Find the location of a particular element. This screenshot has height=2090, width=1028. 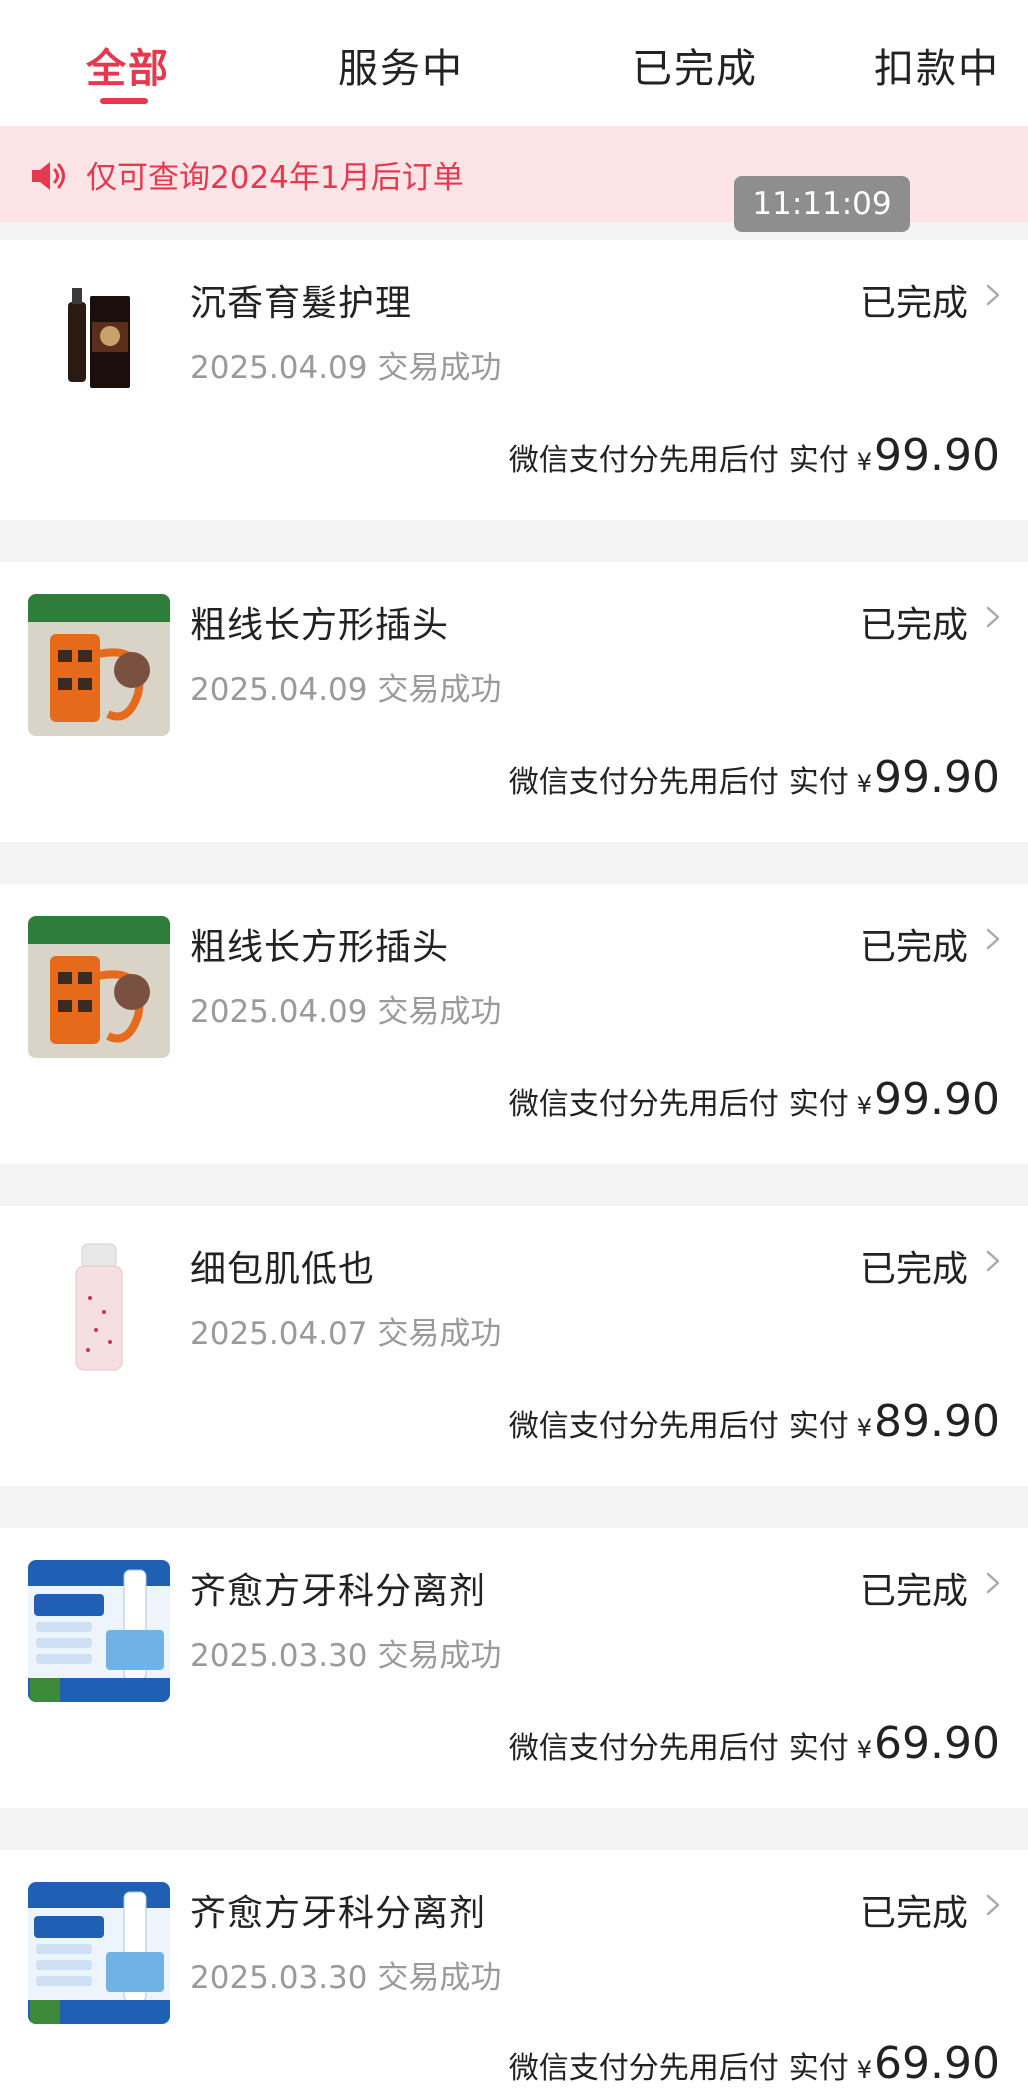

paid-amount: 89.90 is located at coordinates (937, 1421).